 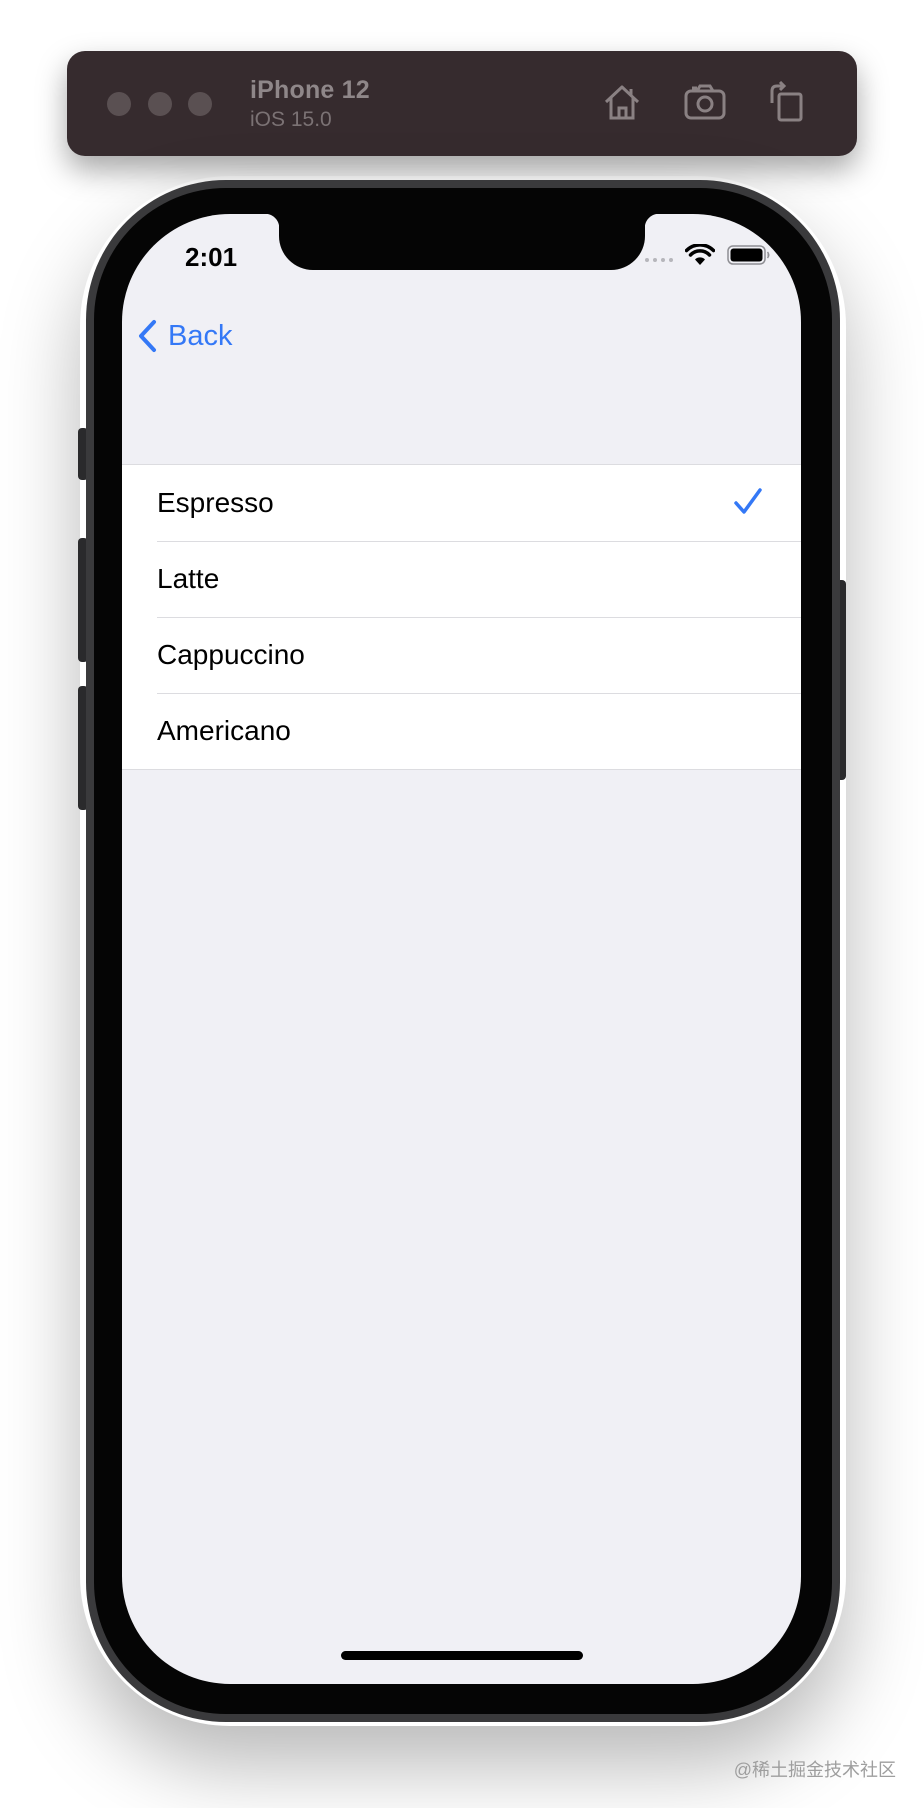 What do you see at coordinates (462, 103) in the screenshot?
I see `simulator-toolbar` at bounding box center [462, 103].